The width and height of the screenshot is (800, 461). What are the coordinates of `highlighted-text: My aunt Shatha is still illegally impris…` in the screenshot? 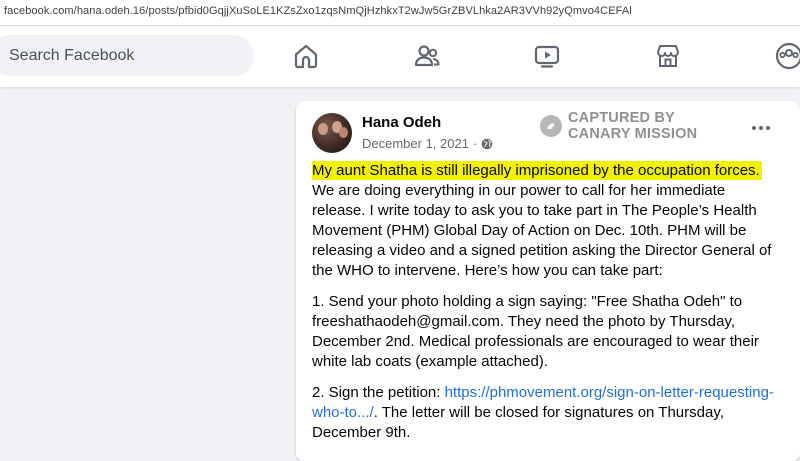 It's located at (537, 170).